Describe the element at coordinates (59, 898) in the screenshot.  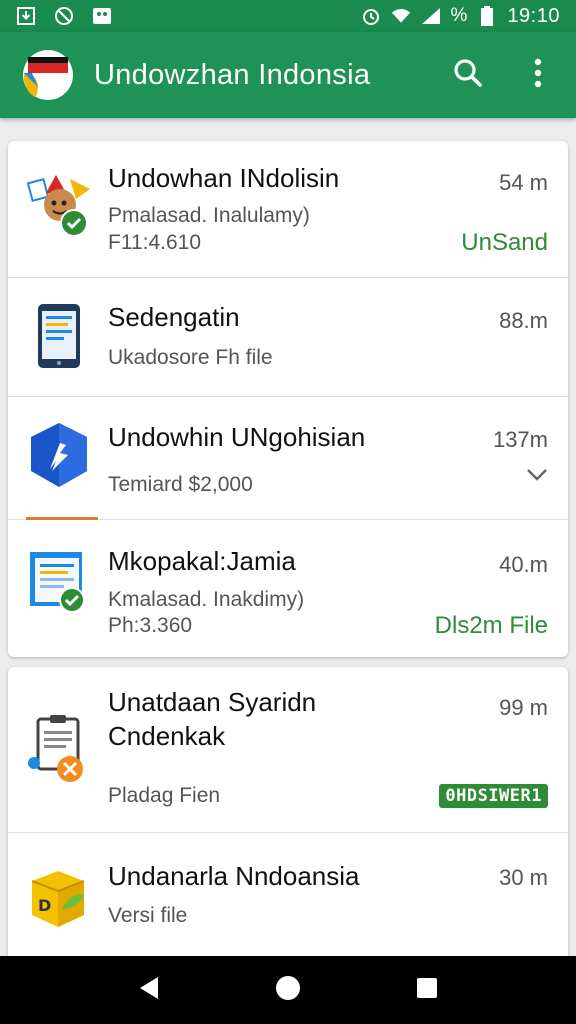
I see `yellow-box-icon: D` at that location.